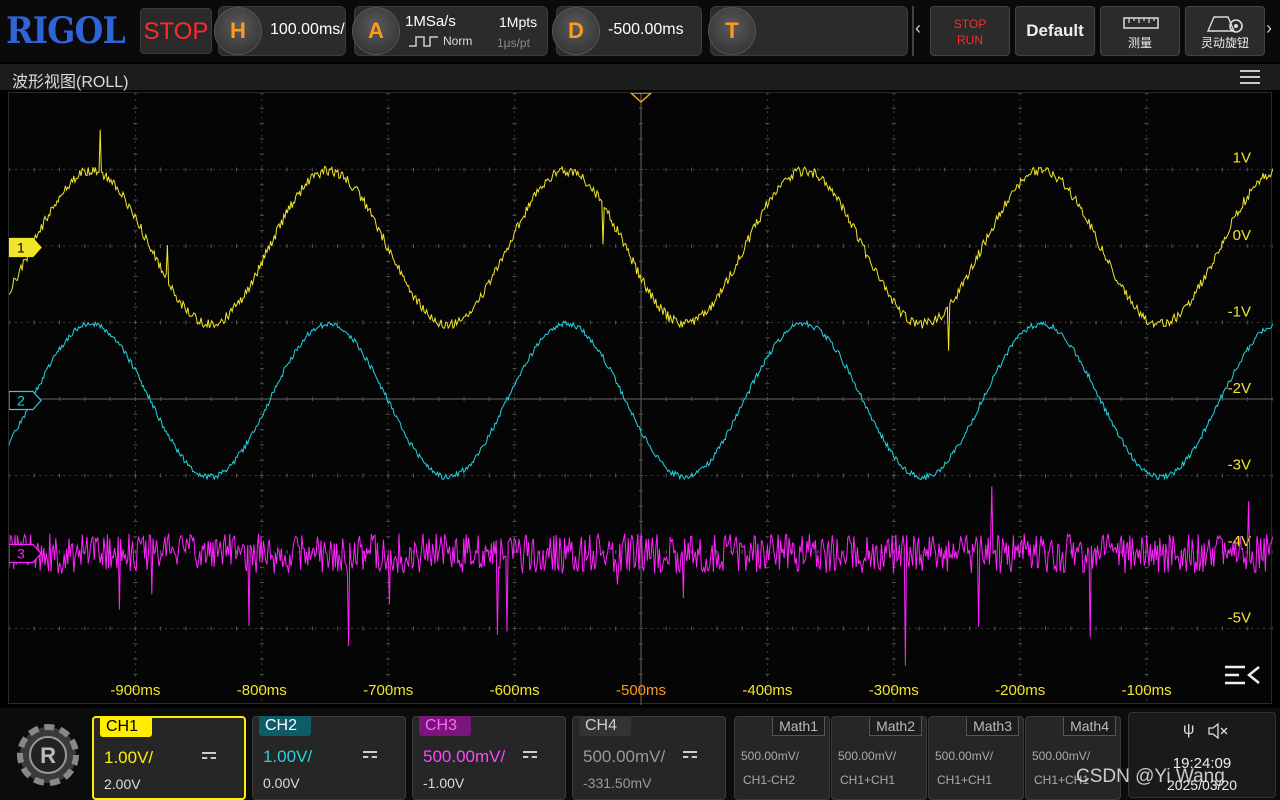 This screenshot has width=1280, height=800. What do you see at coordinates (262, 690) in the screenshot?
I see `x-tick-label: -800ms` at bounding box center [262, 690].